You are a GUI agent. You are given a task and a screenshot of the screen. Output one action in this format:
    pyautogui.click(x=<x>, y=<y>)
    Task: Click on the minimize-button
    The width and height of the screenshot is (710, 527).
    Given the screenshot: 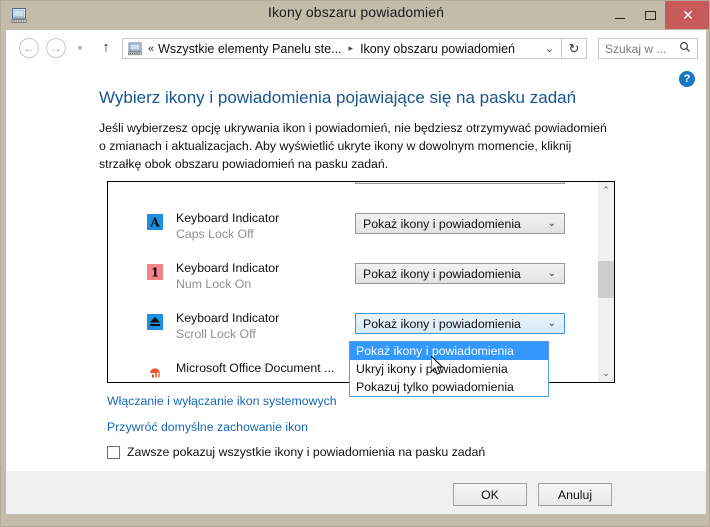 What is the action you would take?
    pyautogui.click(x=620, y=15)
    